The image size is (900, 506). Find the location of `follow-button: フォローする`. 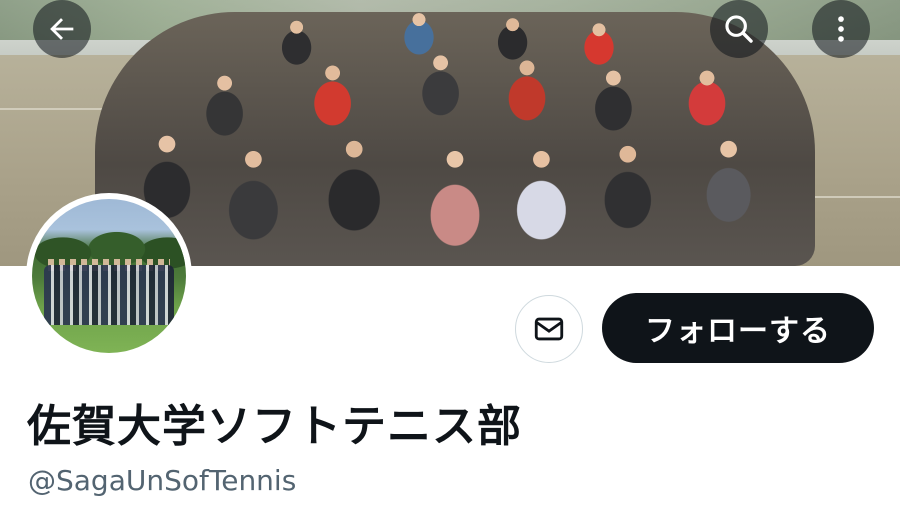

follow-button: フォローする is located at coordinates (738, 328).